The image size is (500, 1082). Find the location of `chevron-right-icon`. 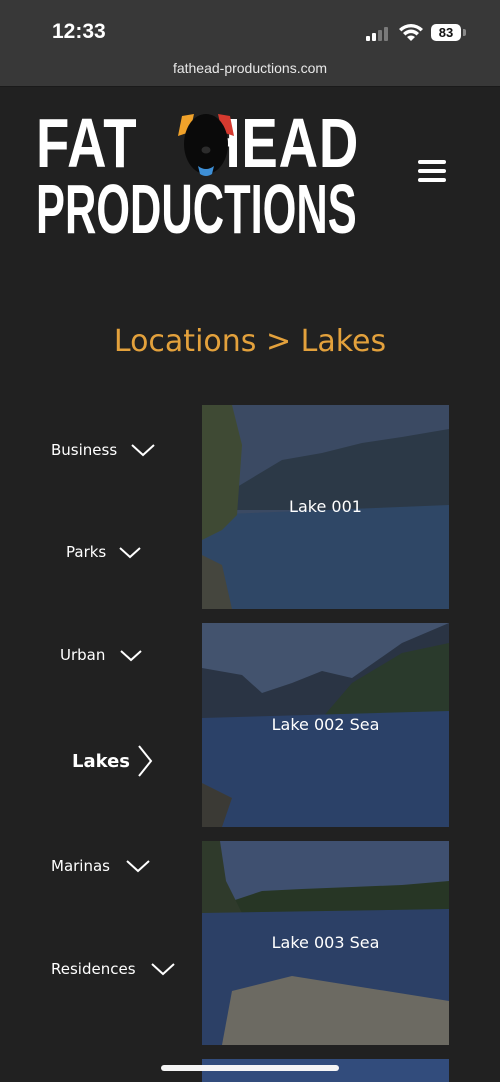

chevron-right-icon is located at coordinates (145, 761).